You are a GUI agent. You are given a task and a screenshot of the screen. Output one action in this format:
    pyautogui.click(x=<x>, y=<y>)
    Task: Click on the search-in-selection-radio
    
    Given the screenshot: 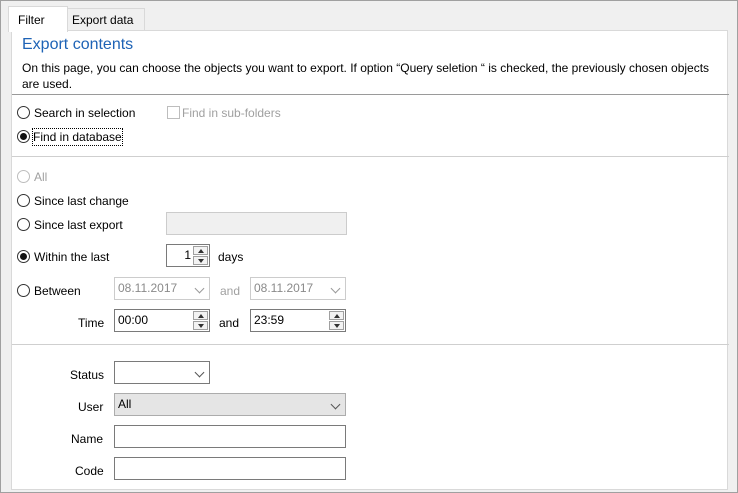 What is the action you would take?
    pyautogui.click(x=23, y=112)
    